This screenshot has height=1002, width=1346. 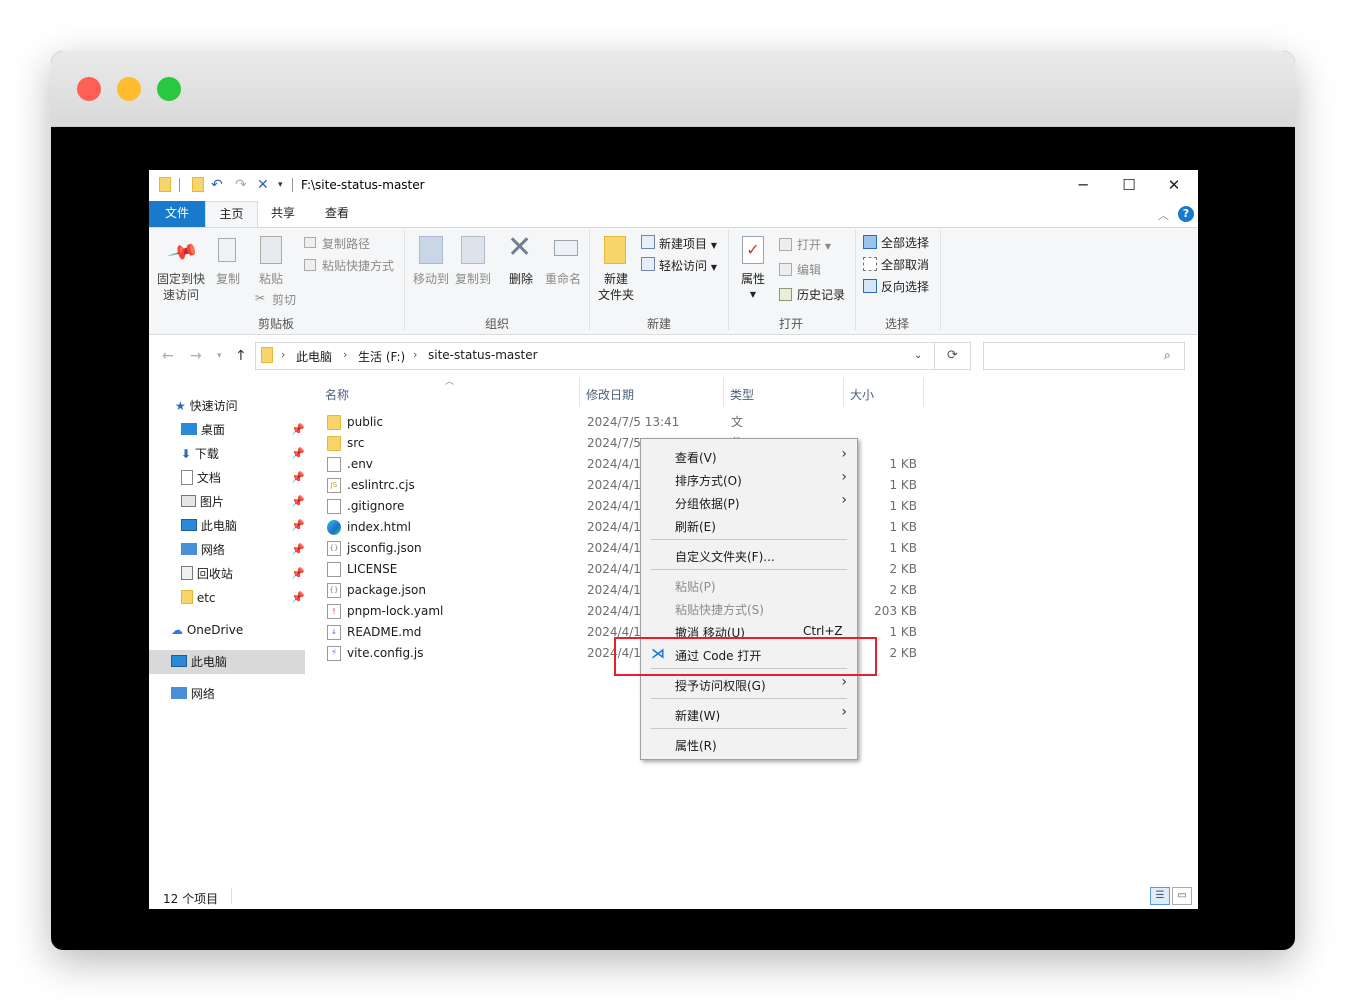 What do you see at coordinates (89, 89) in the screenshot?
I see `close-traffic-light` at bounding box center [89, 89].